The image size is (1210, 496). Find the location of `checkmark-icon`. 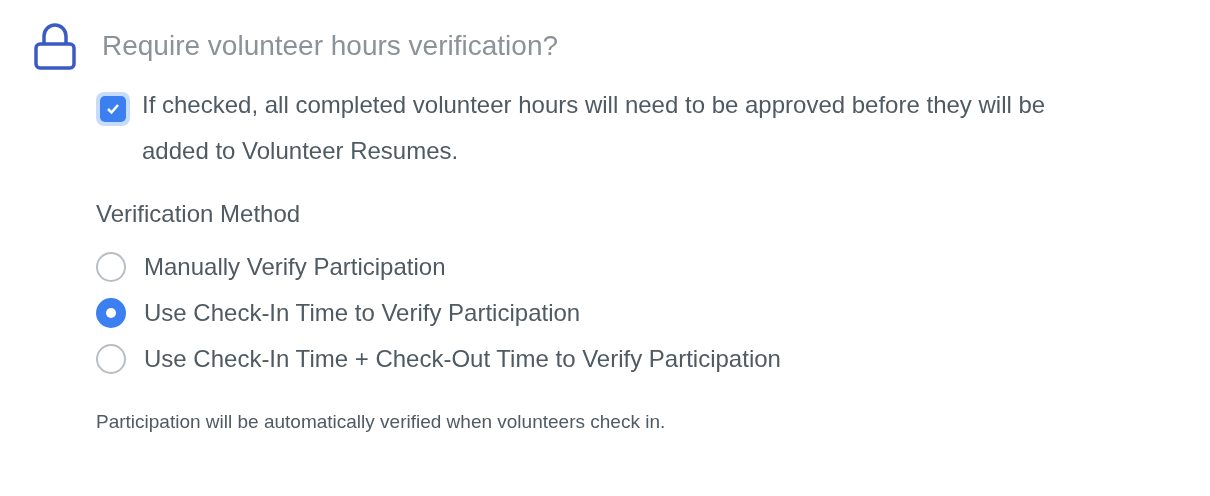

checkmark-icon is located at coordinates (113, 109).